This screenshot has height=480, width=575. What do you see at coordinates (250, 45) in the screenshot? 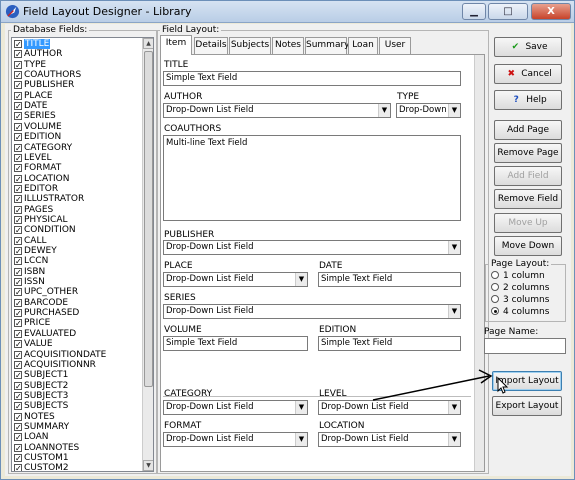
I see `tab-subjects: Subjects` at bounding box center [250, 45].